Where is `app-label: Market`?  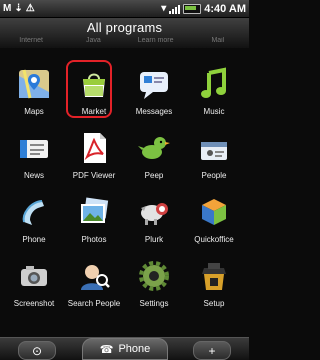 app-label: Market is located at coordinates (94, 111).